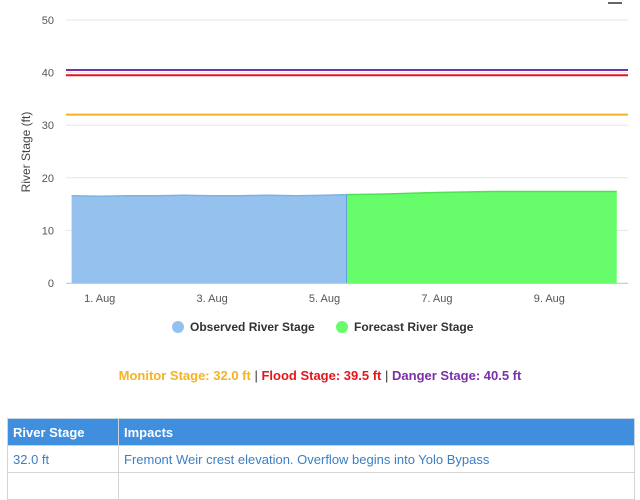  I want to click on header-river-stage: River Stage, so click(63, 432).